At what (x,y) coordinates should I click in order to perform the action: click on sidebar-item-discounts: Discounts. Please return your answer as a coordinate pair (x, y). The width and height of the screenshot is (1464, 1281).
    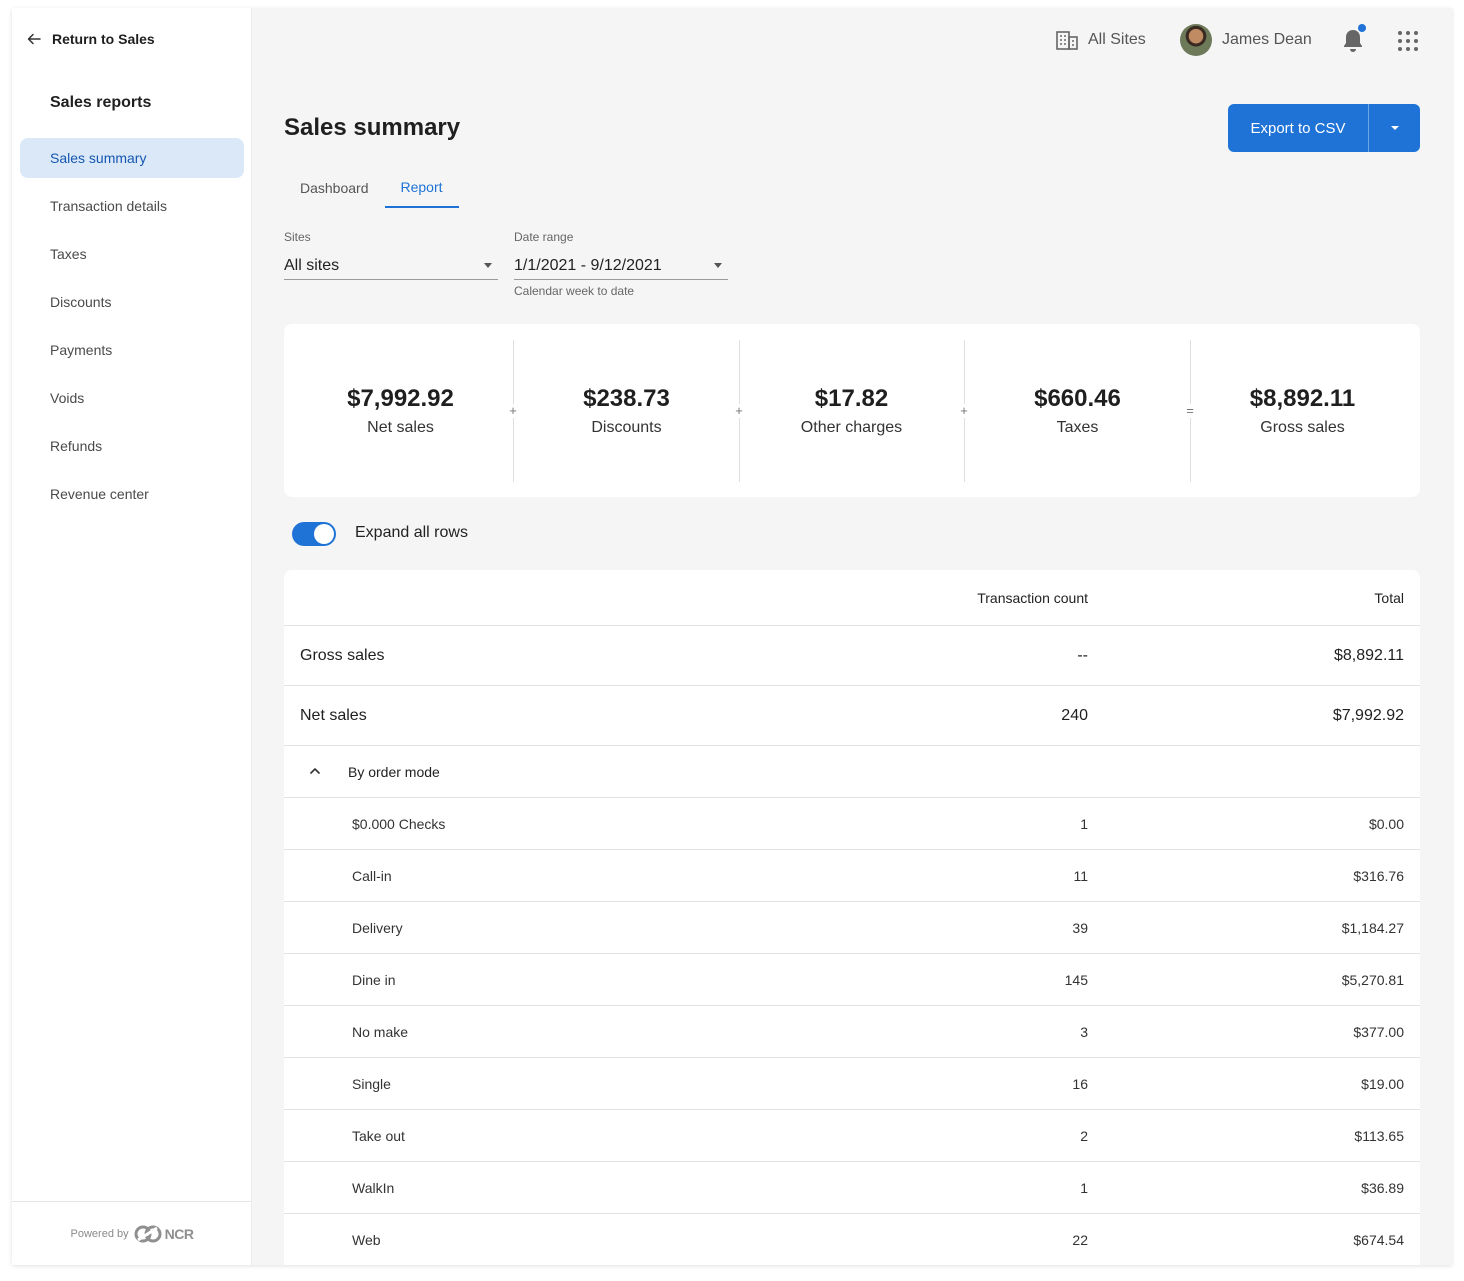
    Looking at the image, I should click on (132, 302).